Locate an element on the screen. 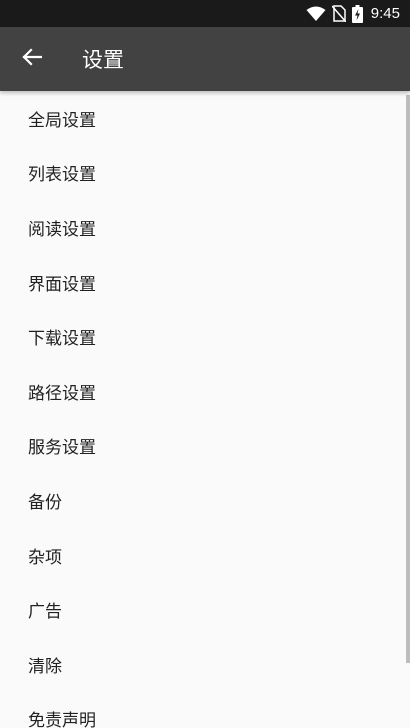 The width and height of the screenshot is (410, 728). back-button is located at coordinates (32, 59).